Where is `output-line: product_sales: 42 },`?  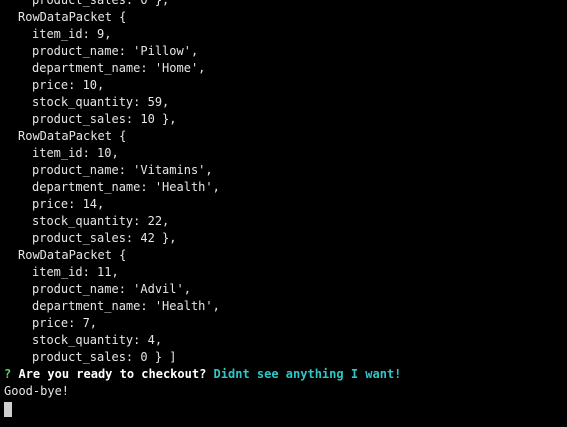
output-line: product_sales: 42 }, is located at coordinates (104, 238).